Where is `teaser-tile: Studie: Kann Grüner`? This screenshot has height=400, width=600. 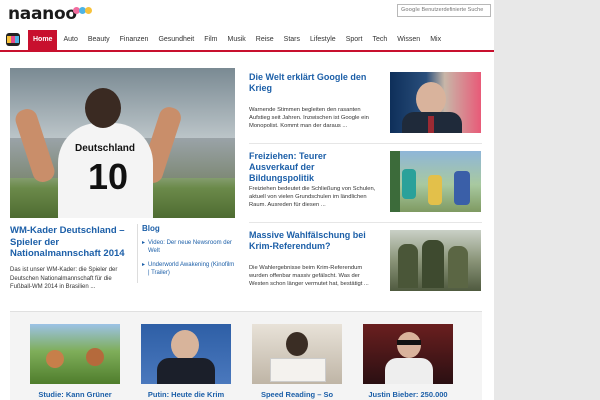 teaser-tile: Studie: Kann Grüner is located at coordinates (75, 361).